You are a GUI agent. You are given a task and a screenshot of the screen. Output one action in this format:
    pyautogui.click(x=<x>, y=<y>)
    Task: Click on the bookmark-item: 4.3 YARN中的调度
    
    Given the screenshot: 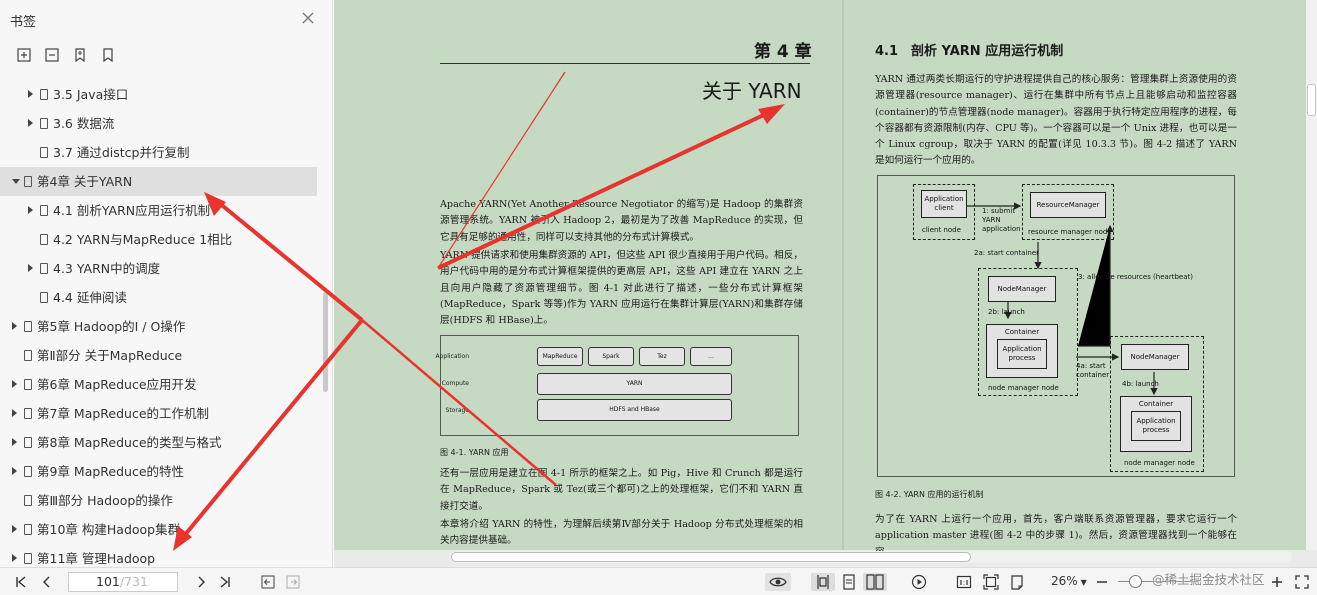 What is the action you would take?
    pyautogui.click(x=160, y=268)
    